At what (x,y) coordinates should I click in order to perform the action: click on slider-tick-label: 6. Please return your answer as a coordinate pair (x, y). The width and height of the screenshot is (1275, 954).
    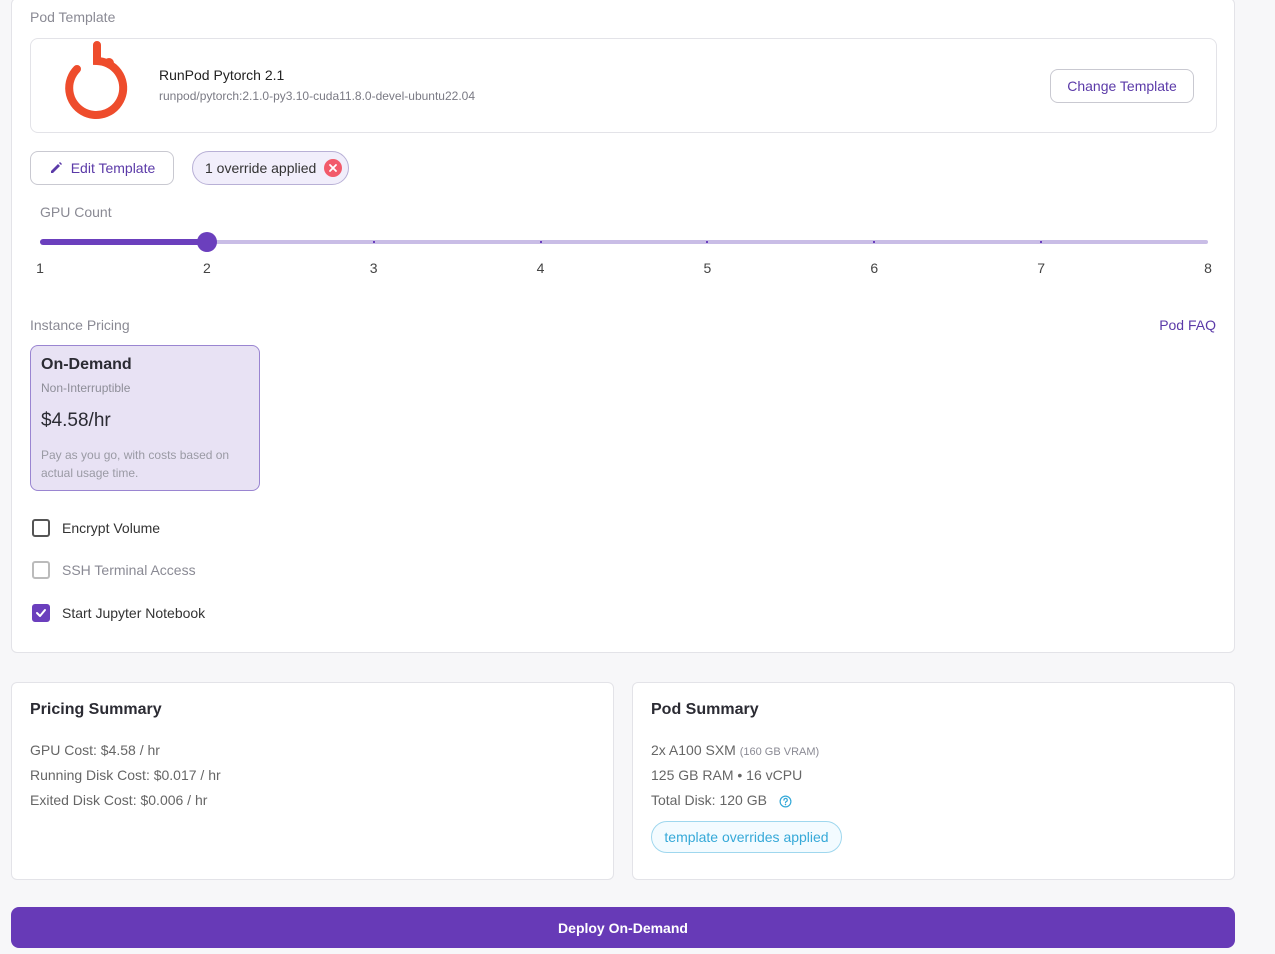
    Looking at the image, I should click on (874, 268).